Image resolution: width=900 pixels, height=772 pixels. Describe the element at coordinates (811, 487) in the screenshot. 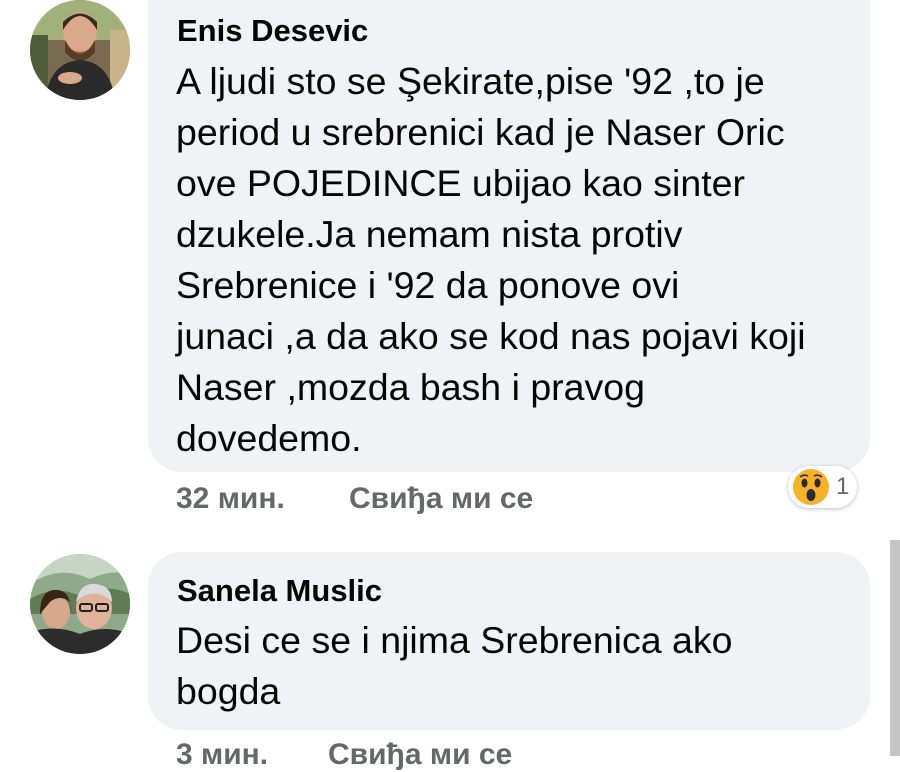

I see `wow-emoji-icon` at that location.